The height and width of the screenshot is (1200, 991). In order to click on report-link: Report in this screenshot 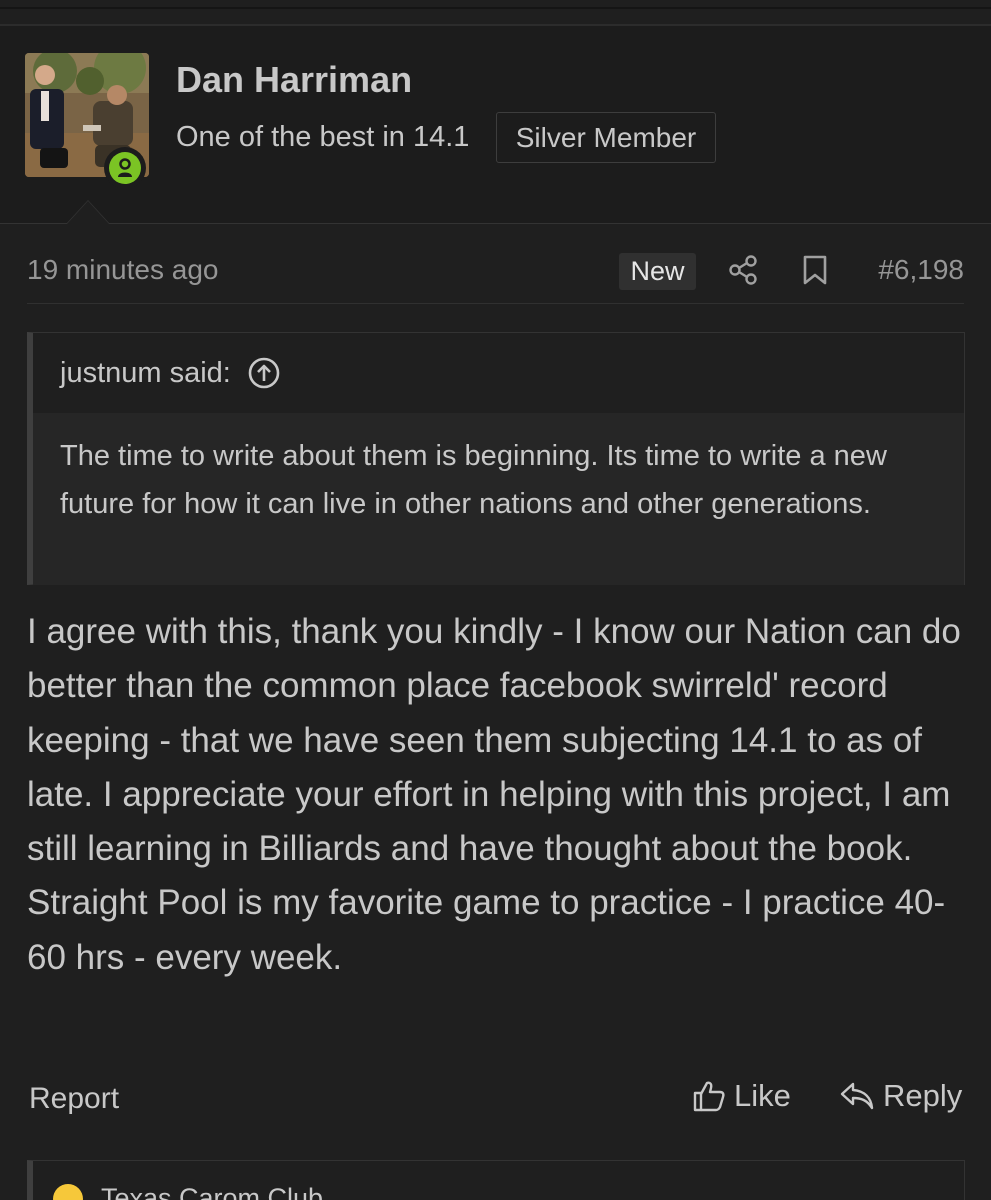, I will do `click(74, 1099)`.